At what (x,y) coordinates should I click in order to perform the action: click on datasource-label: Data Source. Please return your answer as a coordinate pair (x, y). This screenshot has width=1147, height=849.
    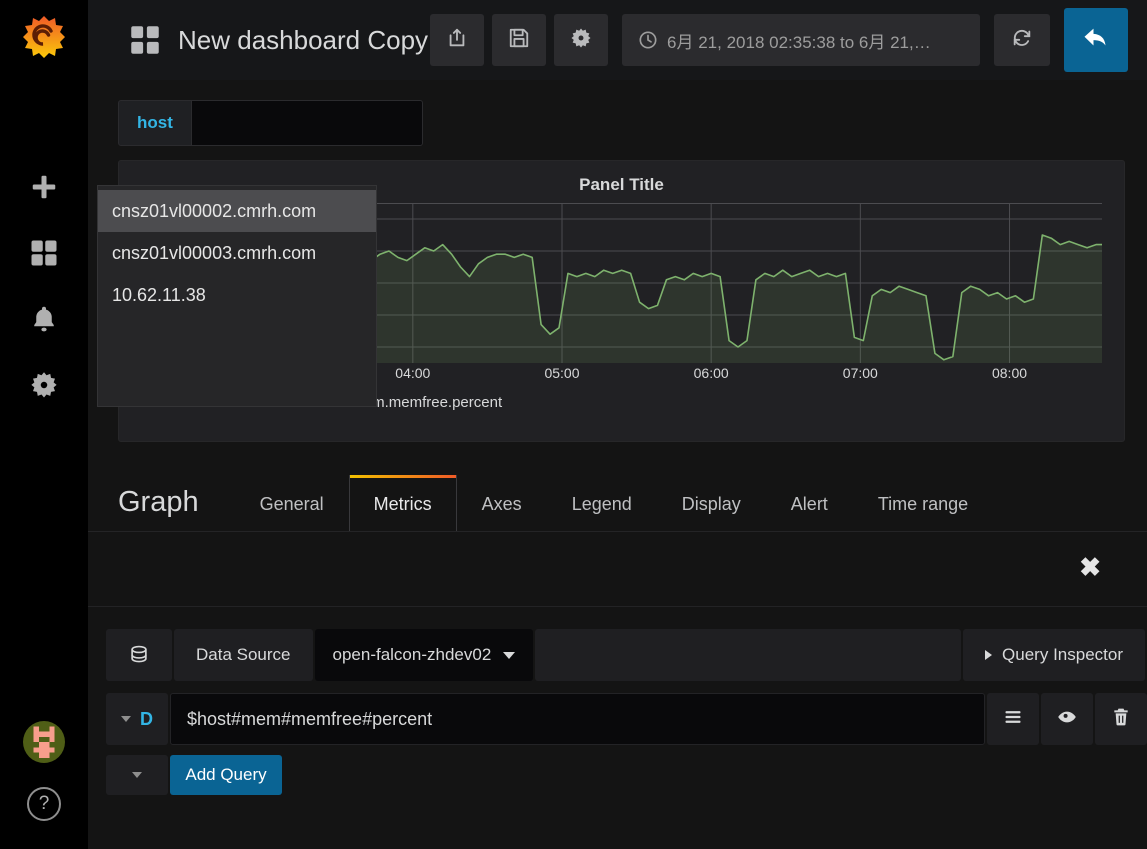
    Looking at the image, I should click on (243, 655).